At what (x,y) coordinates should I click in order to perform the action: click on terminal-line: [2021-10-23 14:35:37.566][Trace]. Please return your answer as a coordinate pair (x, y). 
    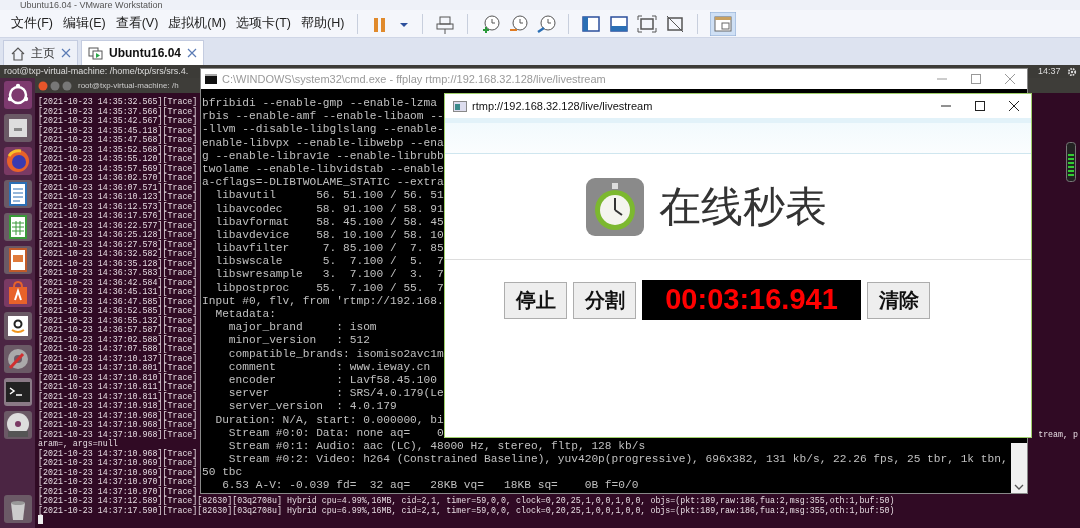
    Looking at the image, I should click on (118, 111).